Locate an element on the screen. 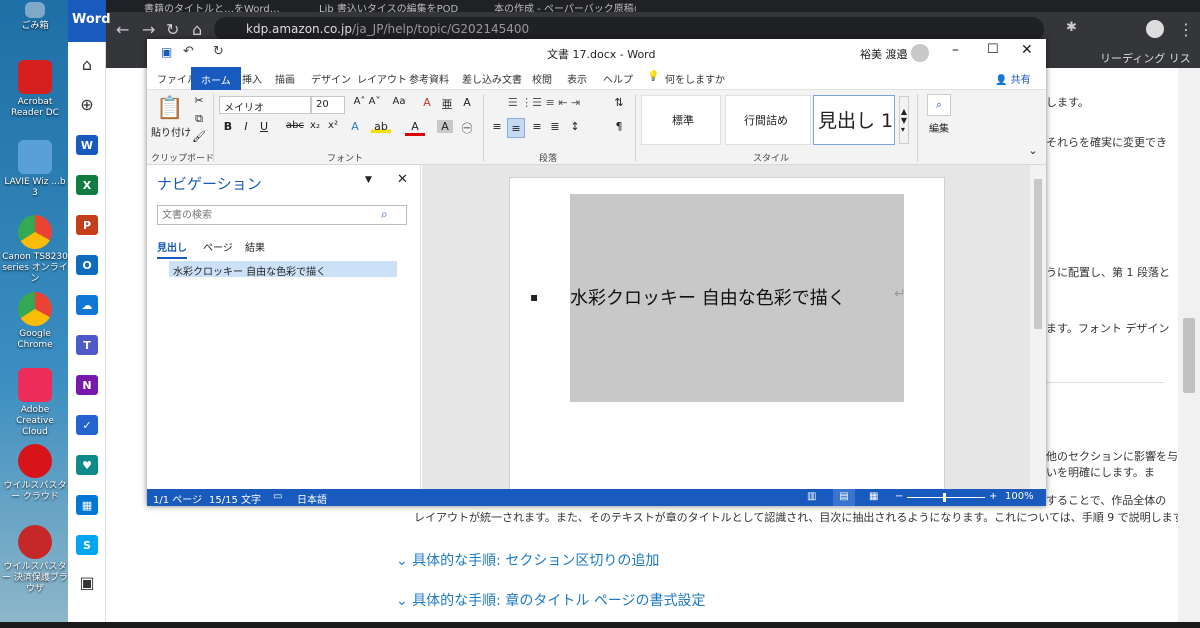 This screenshot has height=628, width=1200. document-heading: 水彩クロッキー 自由な色彩で描く is located at coordinates (708, 297).